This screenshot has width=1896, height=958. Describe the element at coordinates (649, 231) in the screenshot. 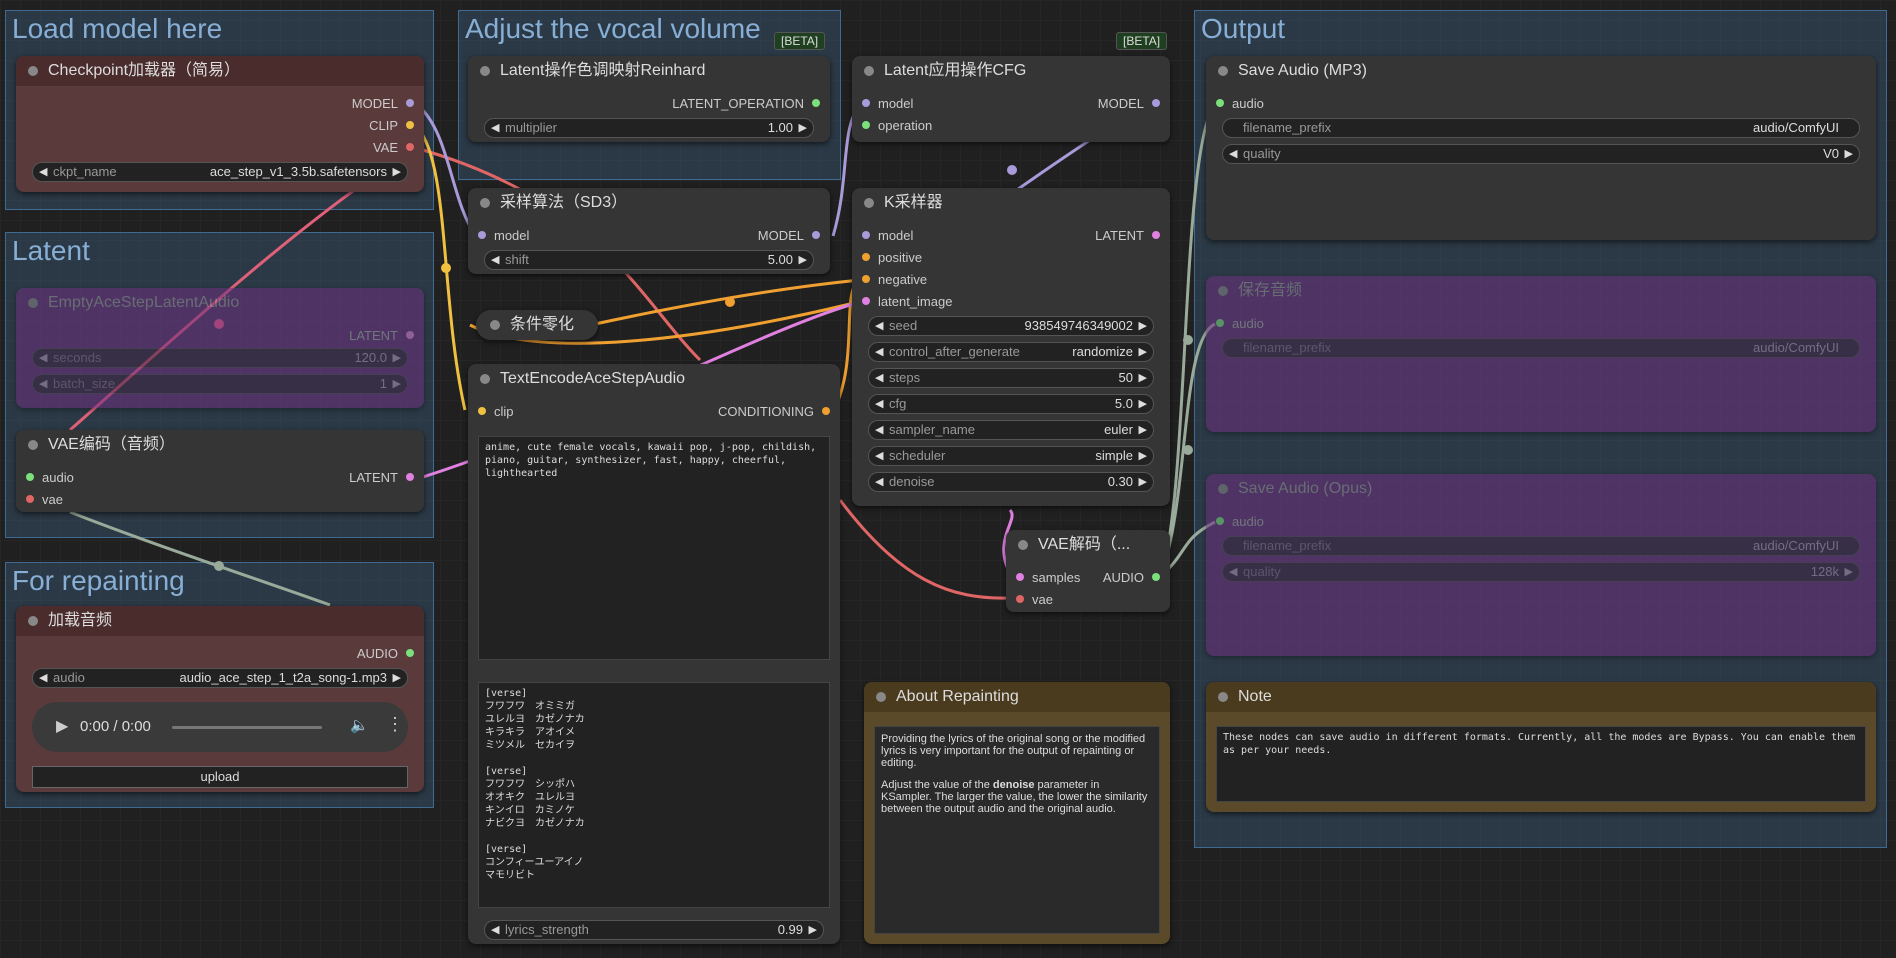

I see `sampling-sd3-node: 采样算法（SD3） model MODEL ◀ shift 5.00 ▶` at that location.